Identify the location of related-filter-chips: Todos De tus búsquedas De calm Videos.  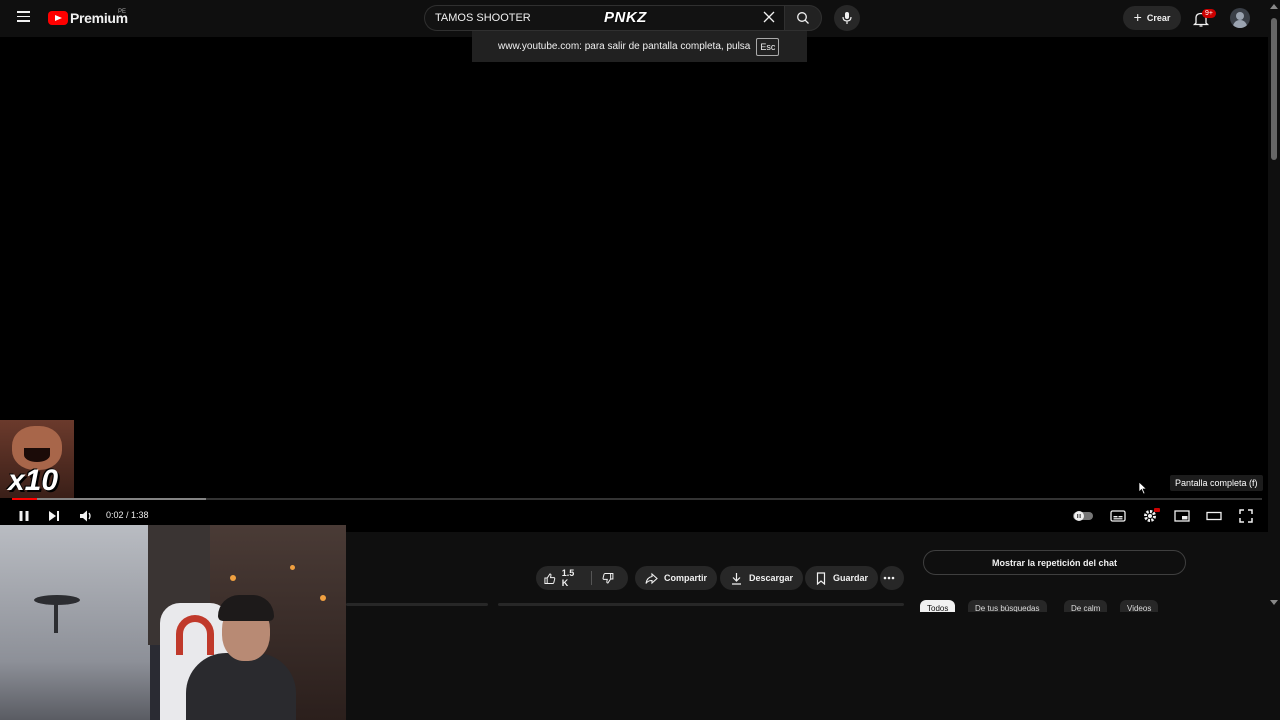
(1050, 606).